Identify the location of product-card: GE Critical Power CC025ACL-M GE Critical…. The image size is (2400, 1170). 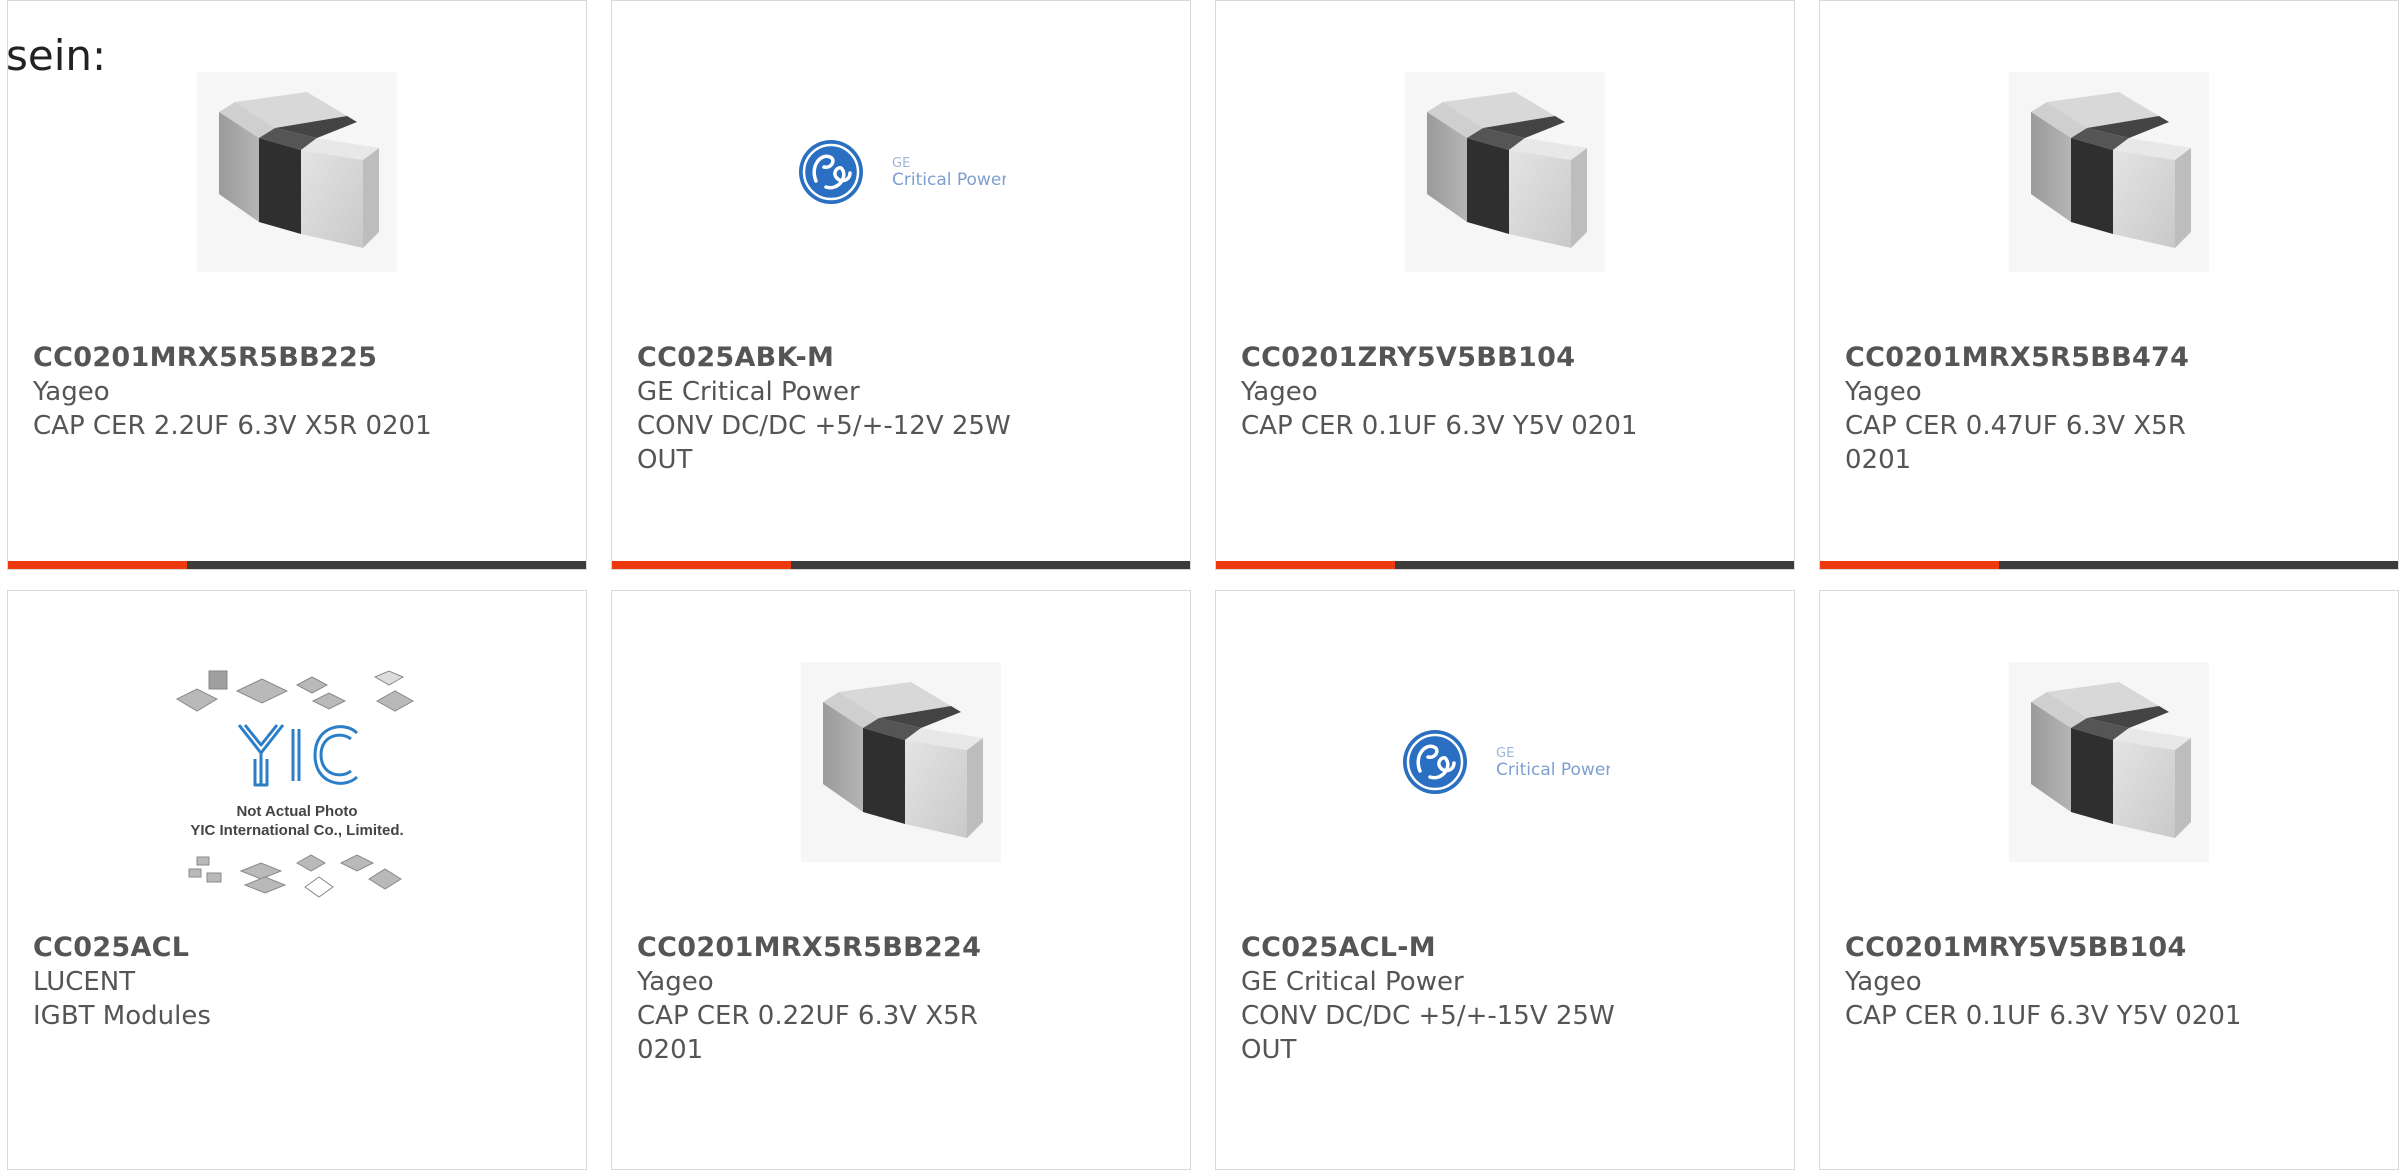
(1505, 880).